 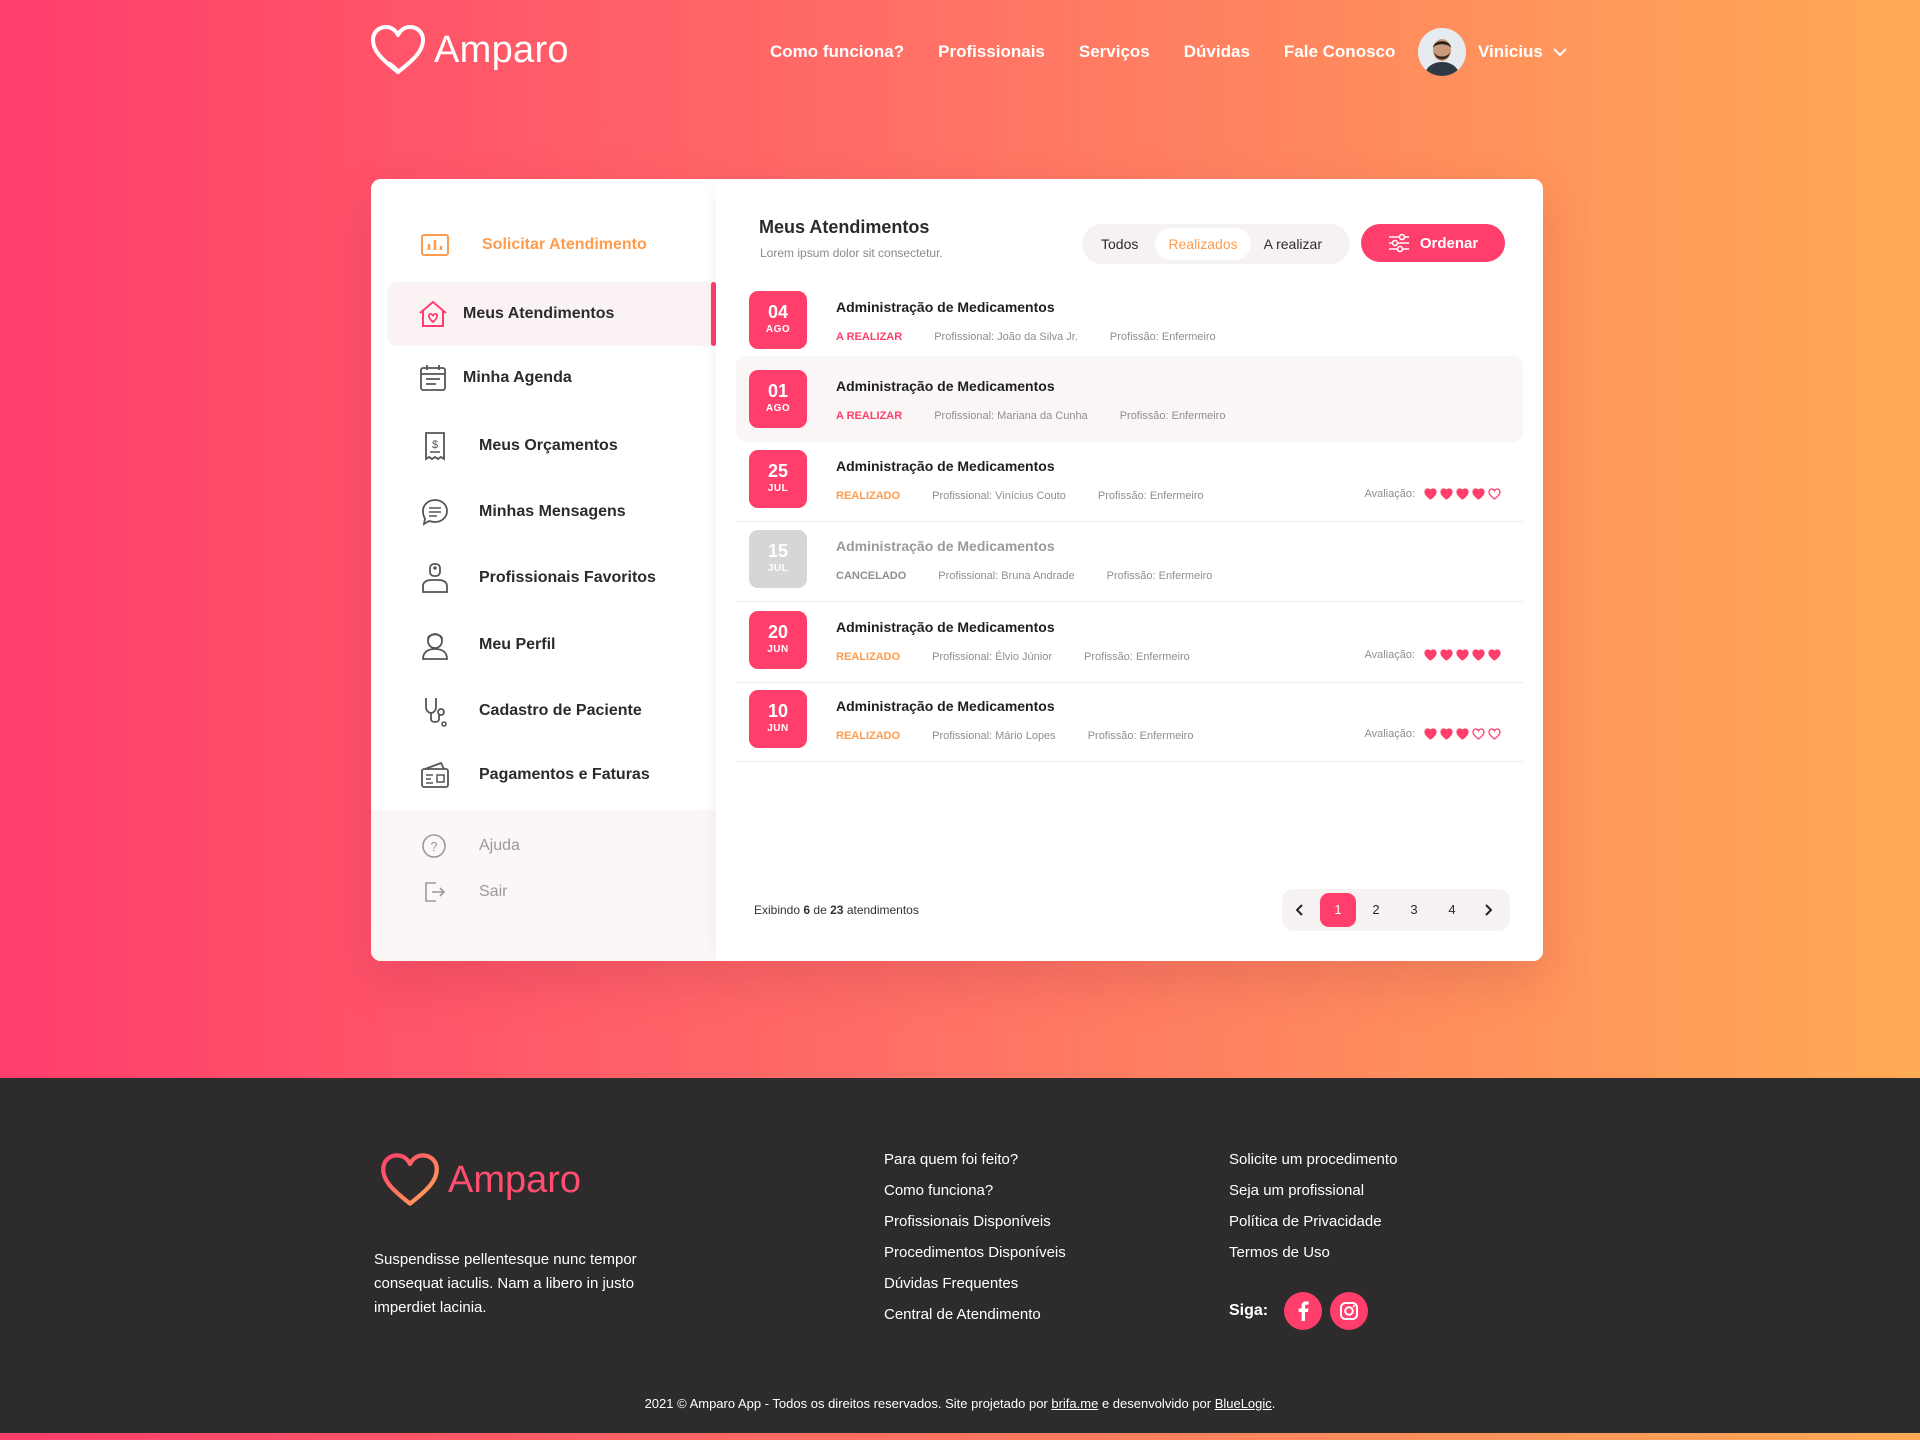 I want to click on date-month: JUL, so click(x=778, y=568).